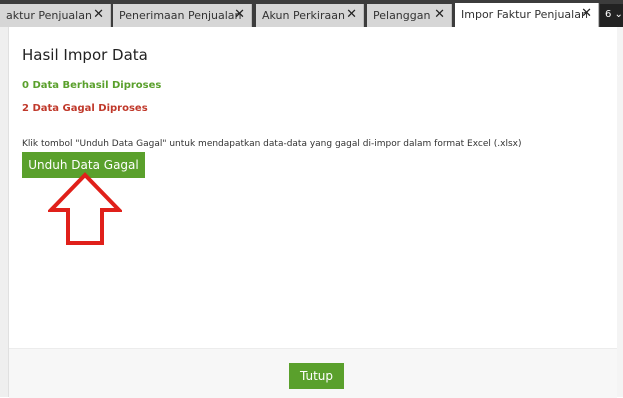 This screenshot has width=623, height=398. I want to click on tab-overflow-label: 6 ⌄, so click(614, 14).